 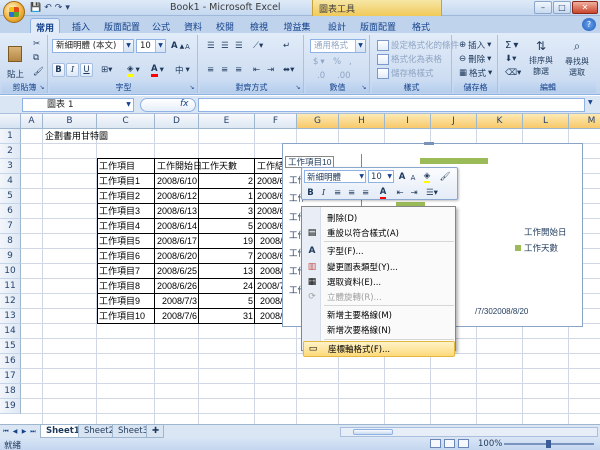 What do you see at coordinates (584, 121) in the screenshot?
I see `column-header-m: M` at bounding box center [584, 121].